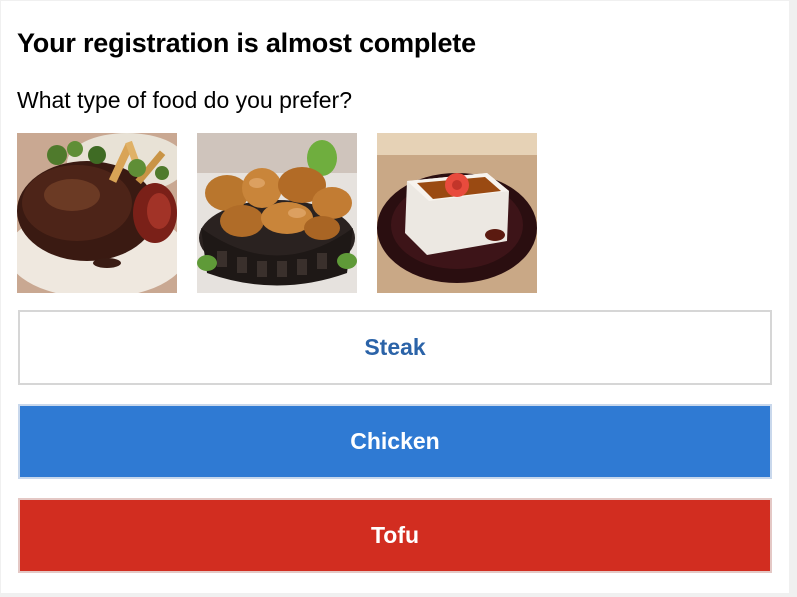 The image size is (797, 597). I want to click on tofu-photo, so click(457, 213).